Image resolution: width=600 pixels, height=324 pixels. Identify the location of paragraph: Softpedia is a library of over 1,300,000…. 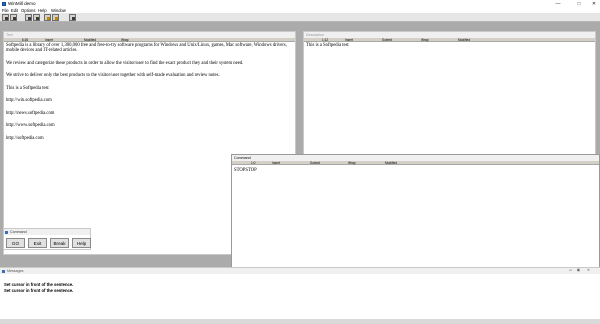
(146, 48).